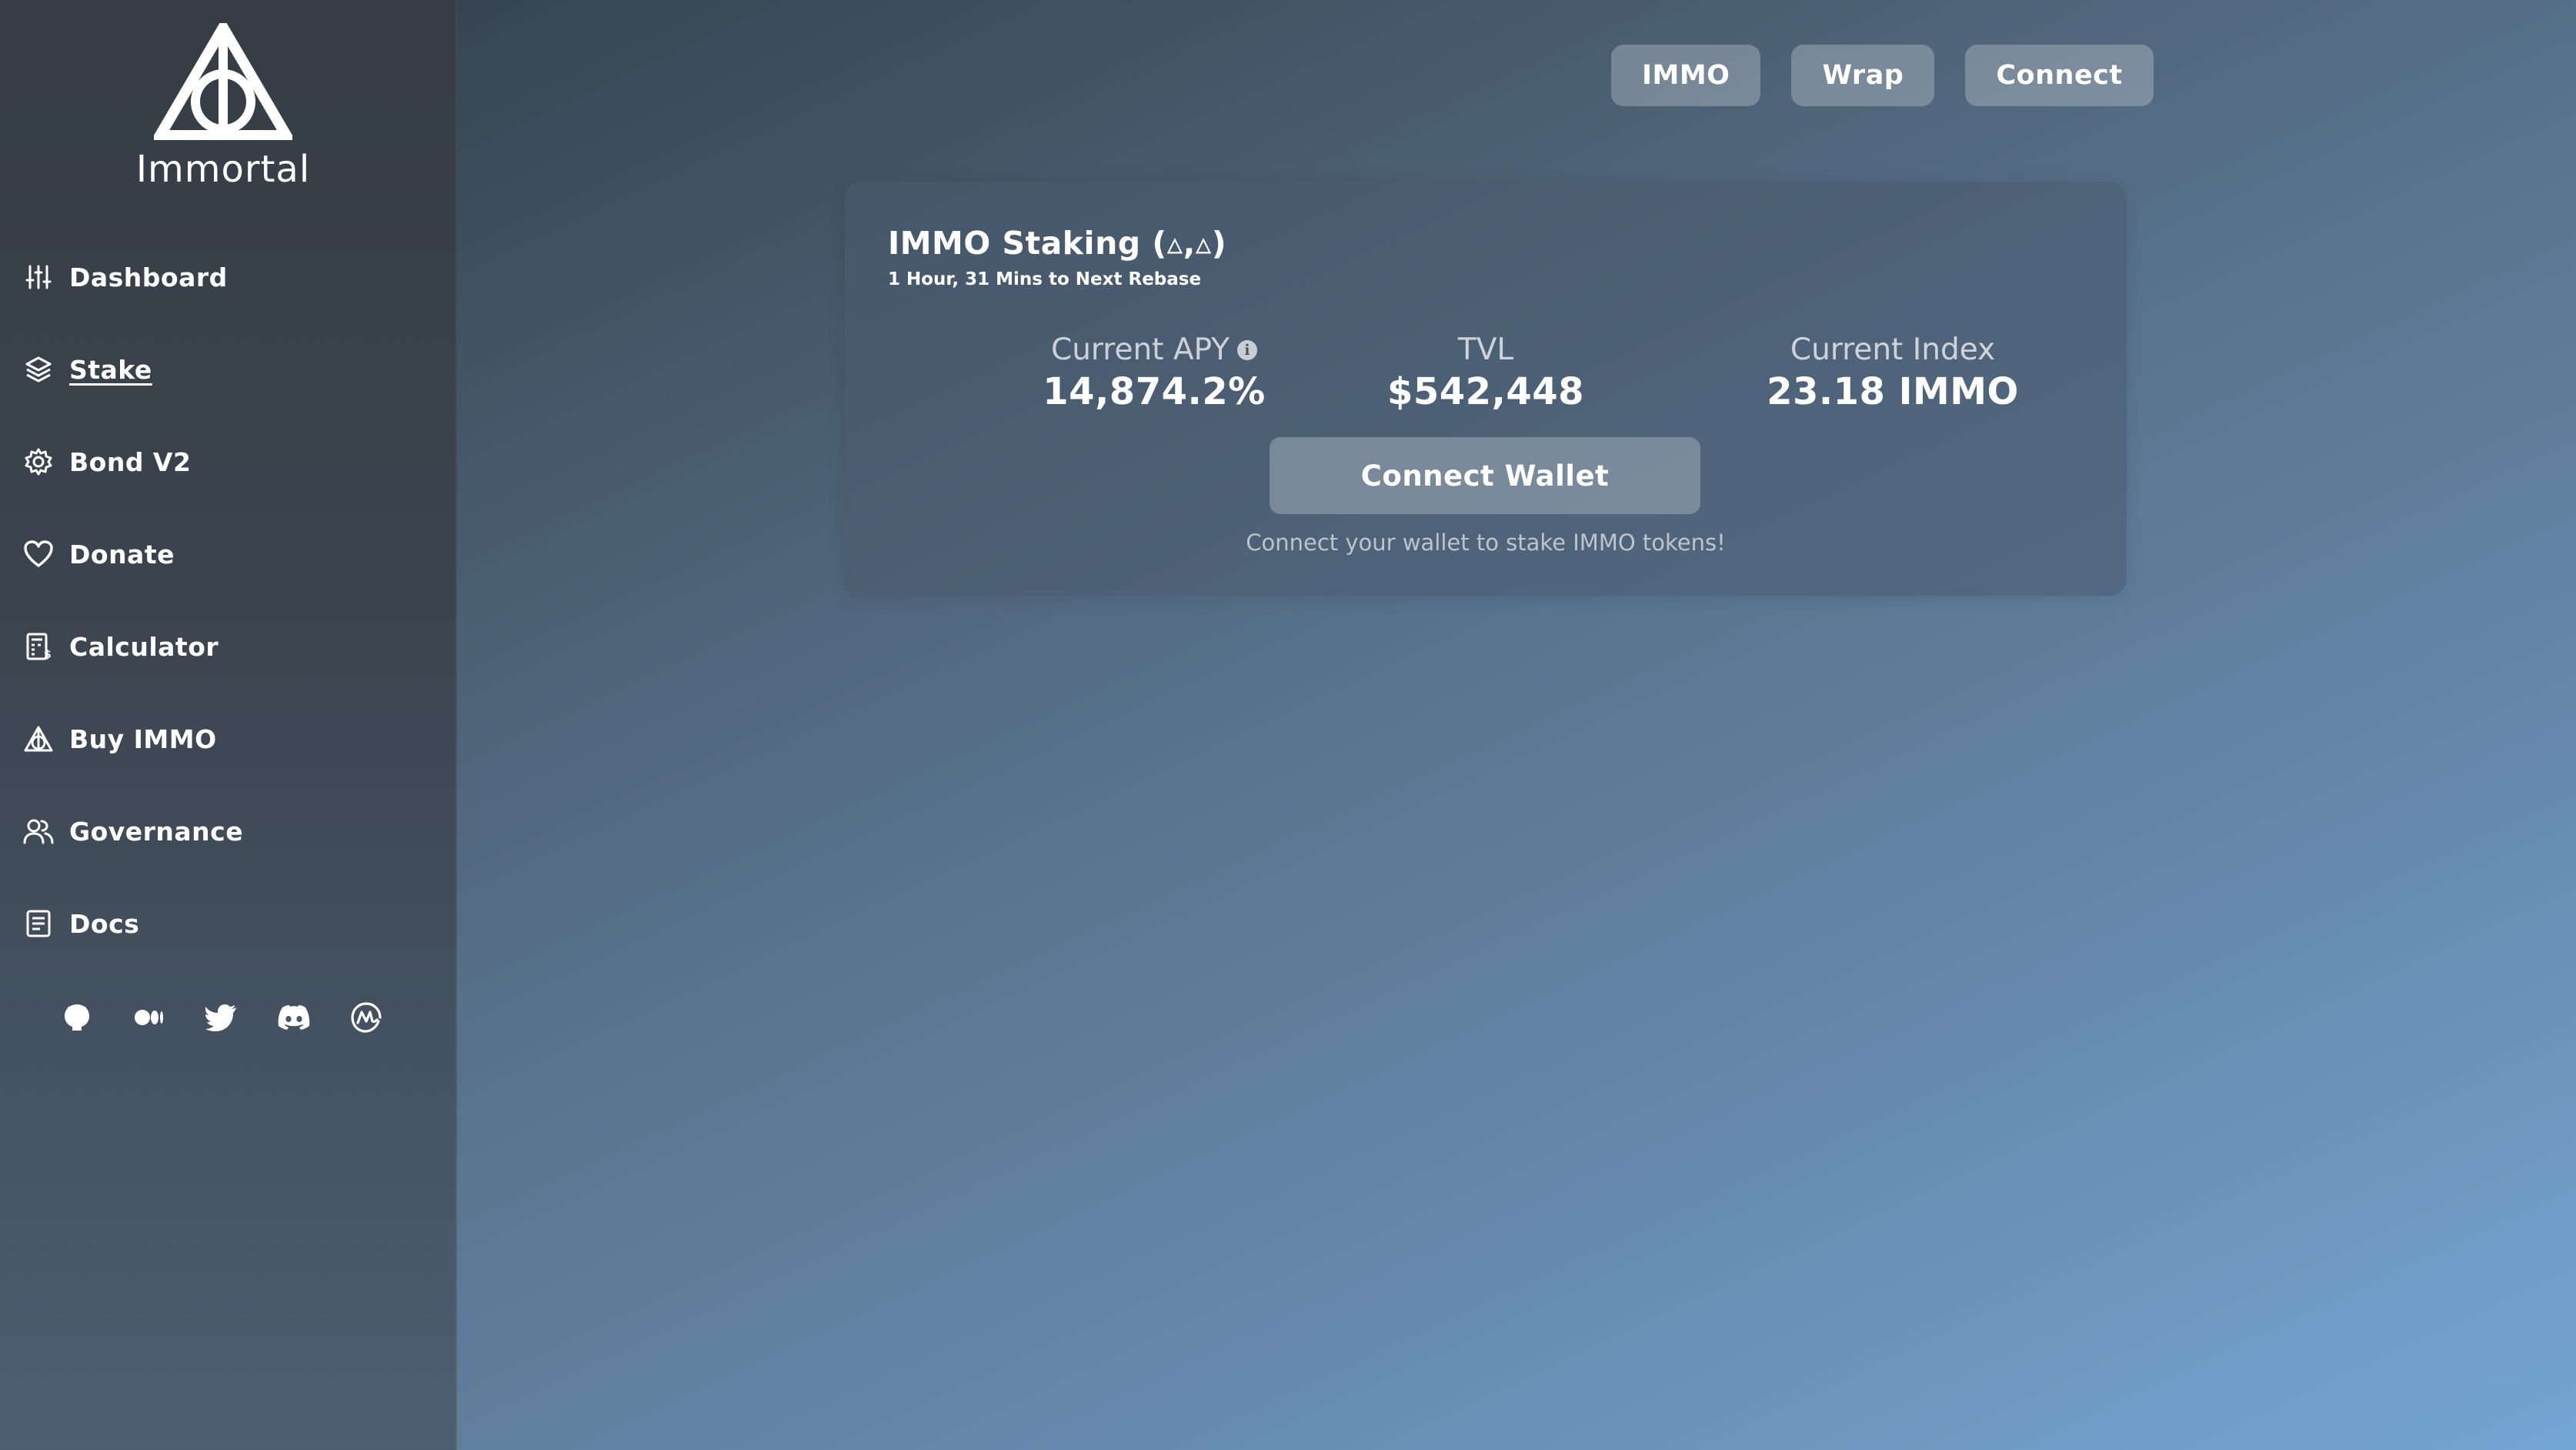 This screenshot has height=1450, width=2576. Describe the element at coordinates (39, 277) in the screenshot. I see `sliders-icon` at that location.